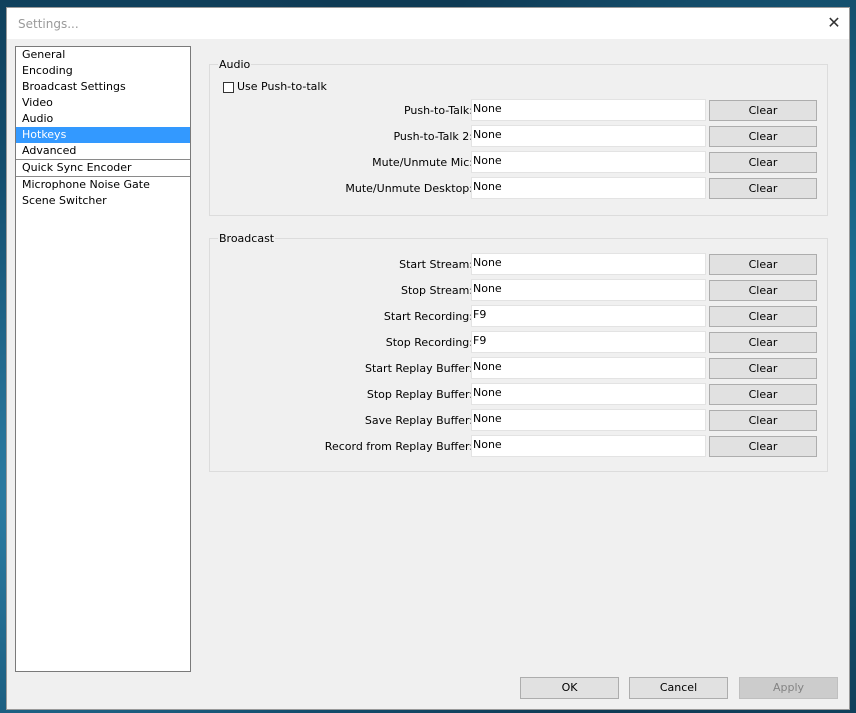  What do you see at coordinates (569, 688) in the screenshot?
I see `ok-button: OK` at bounding box center [569, 688].